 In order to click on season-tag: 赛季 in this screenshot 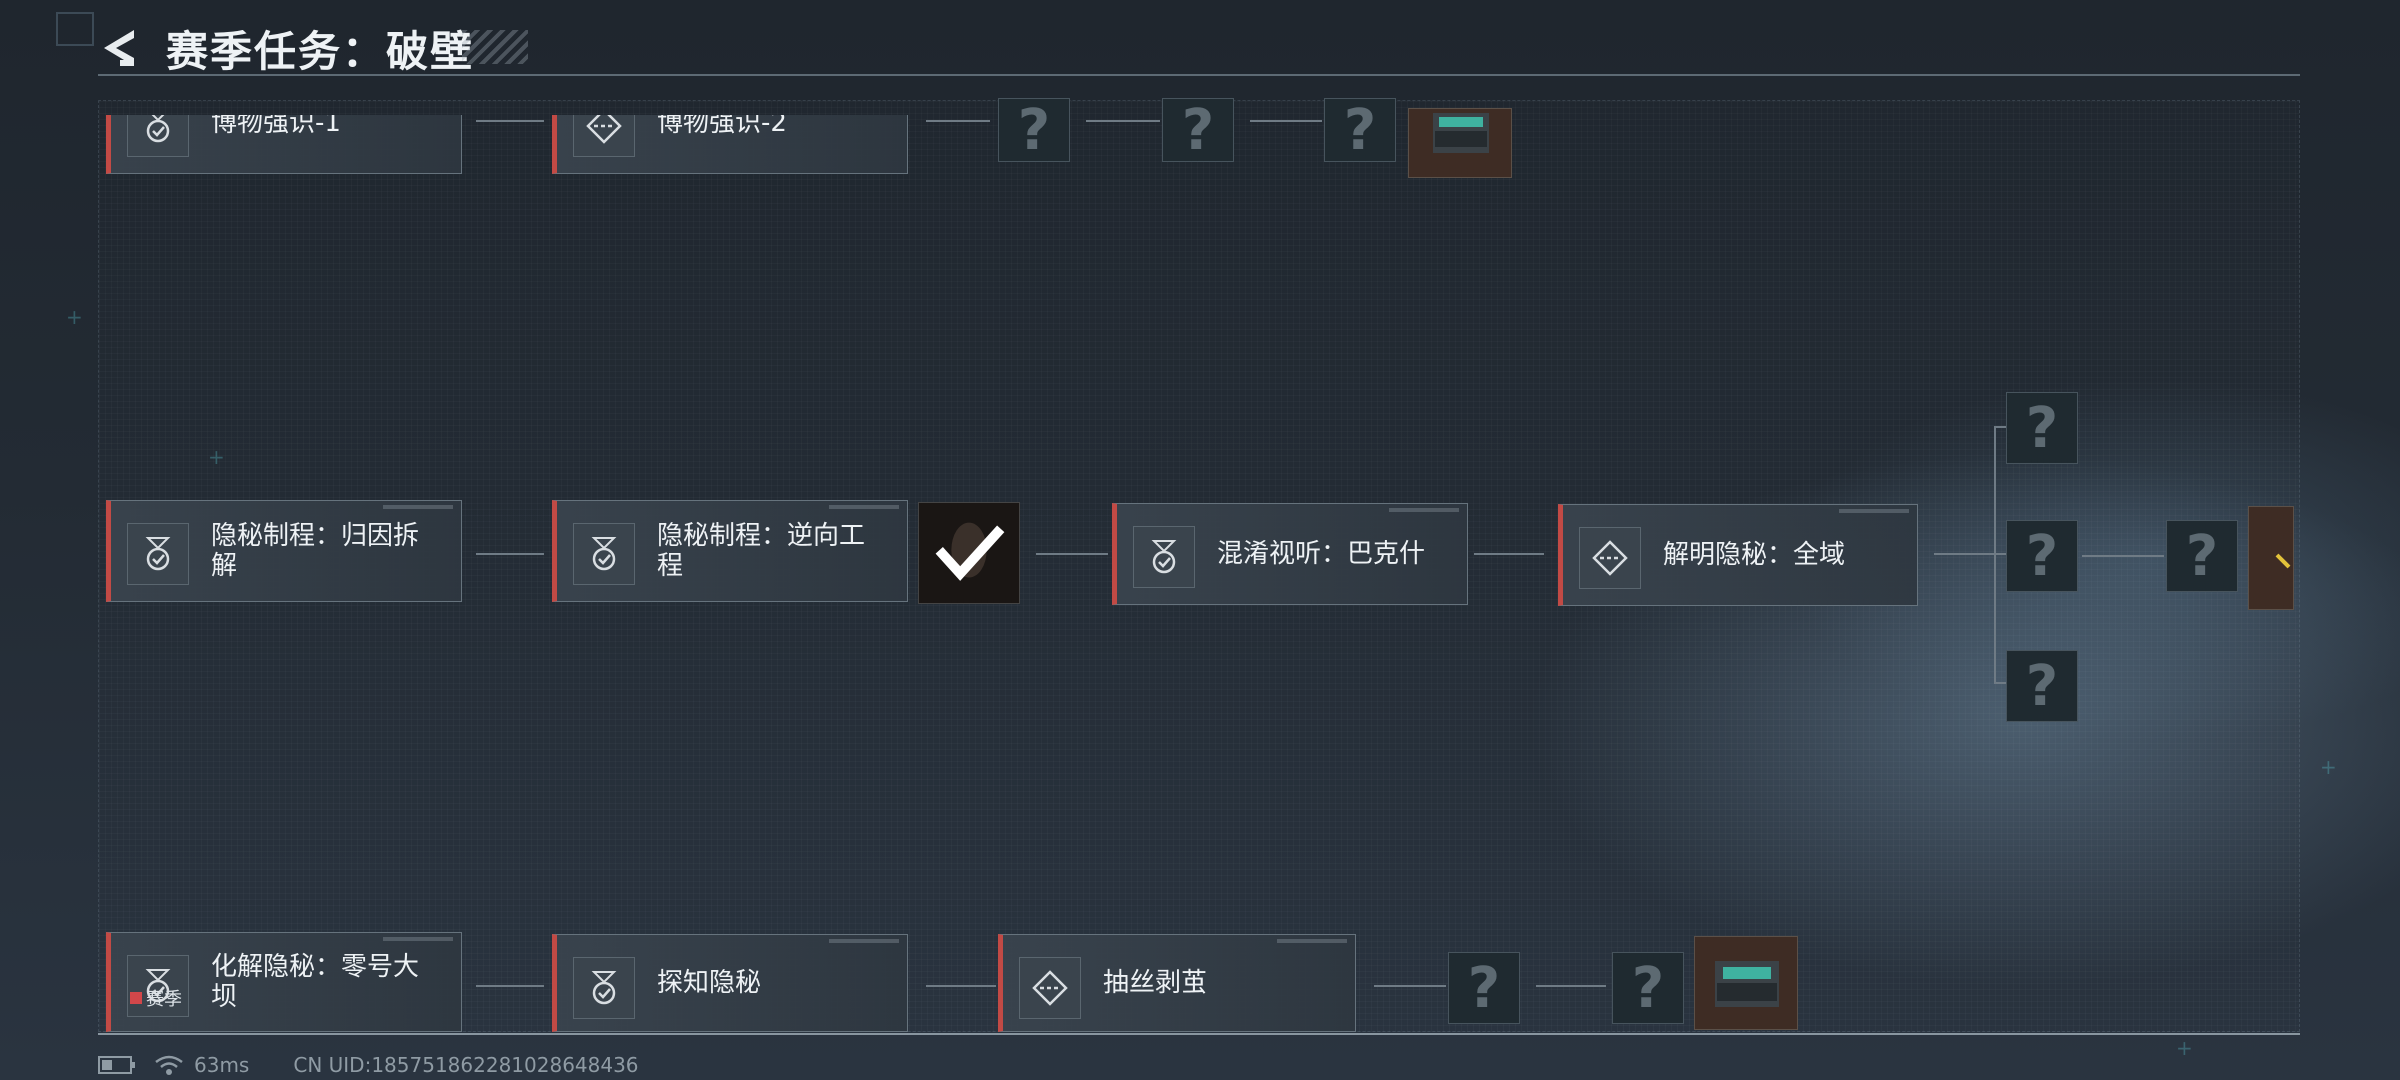, I will do `click(156, 998)`.